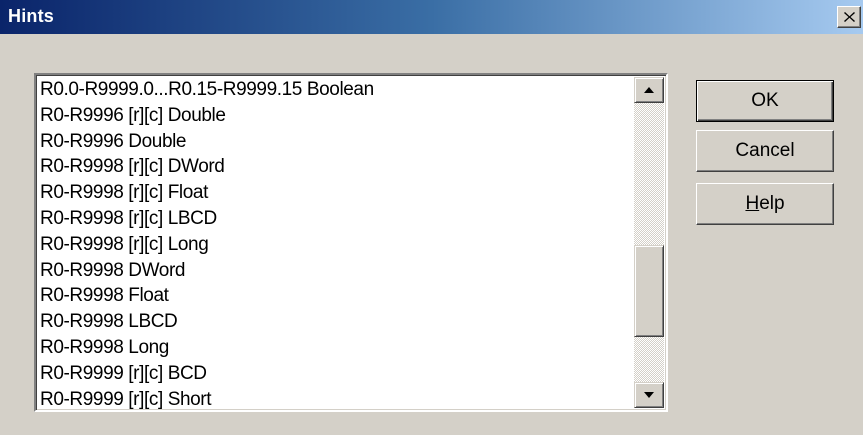  I want to click on arrow-up-icon, so click(649, 90).